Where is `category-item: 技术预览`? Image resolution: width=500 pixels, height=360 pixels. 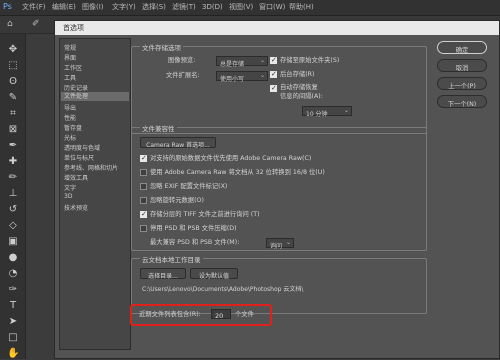
category-item: 技术预览 is located at coordinates (76, 207).